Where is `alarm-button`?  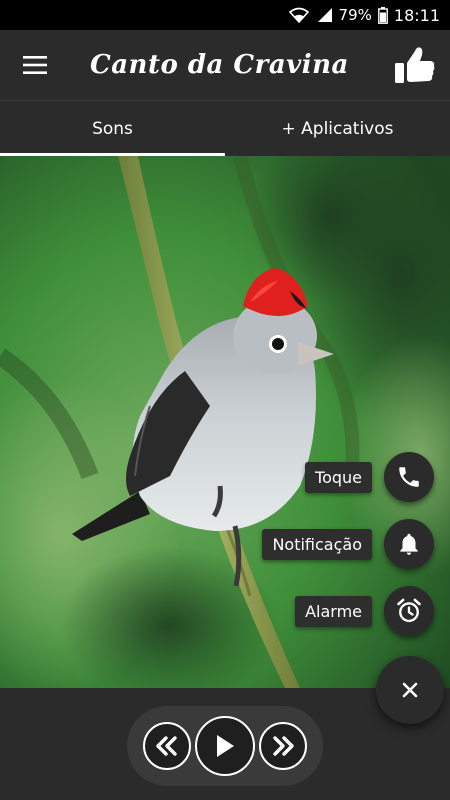
alarm-button is located at coordinates (409, 611).